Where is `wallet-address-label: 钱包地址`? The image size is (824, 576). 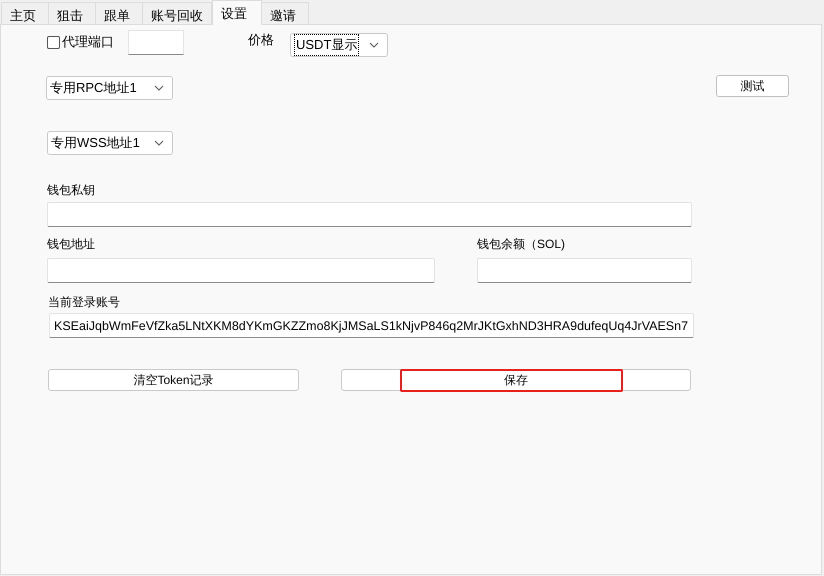 wallet-address-label: 钱包地址 is located at coordinates (71, 243).